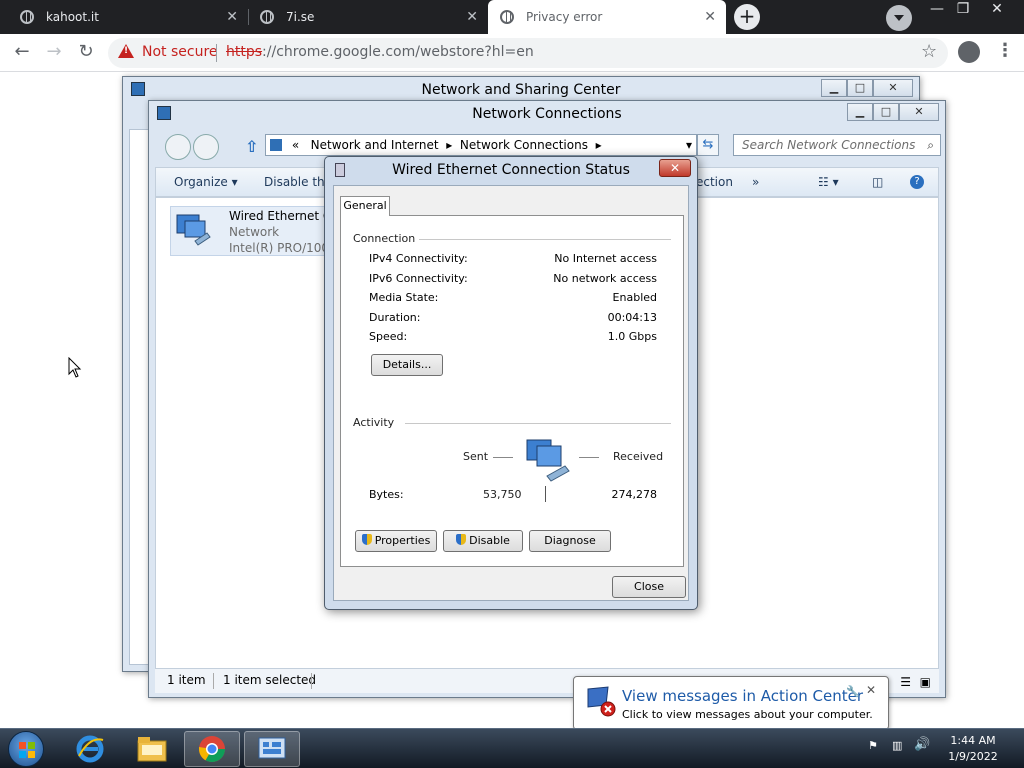  Describe the element at coordinates (638, 456) in the screenshot. I see `received-label: Received` at that location.